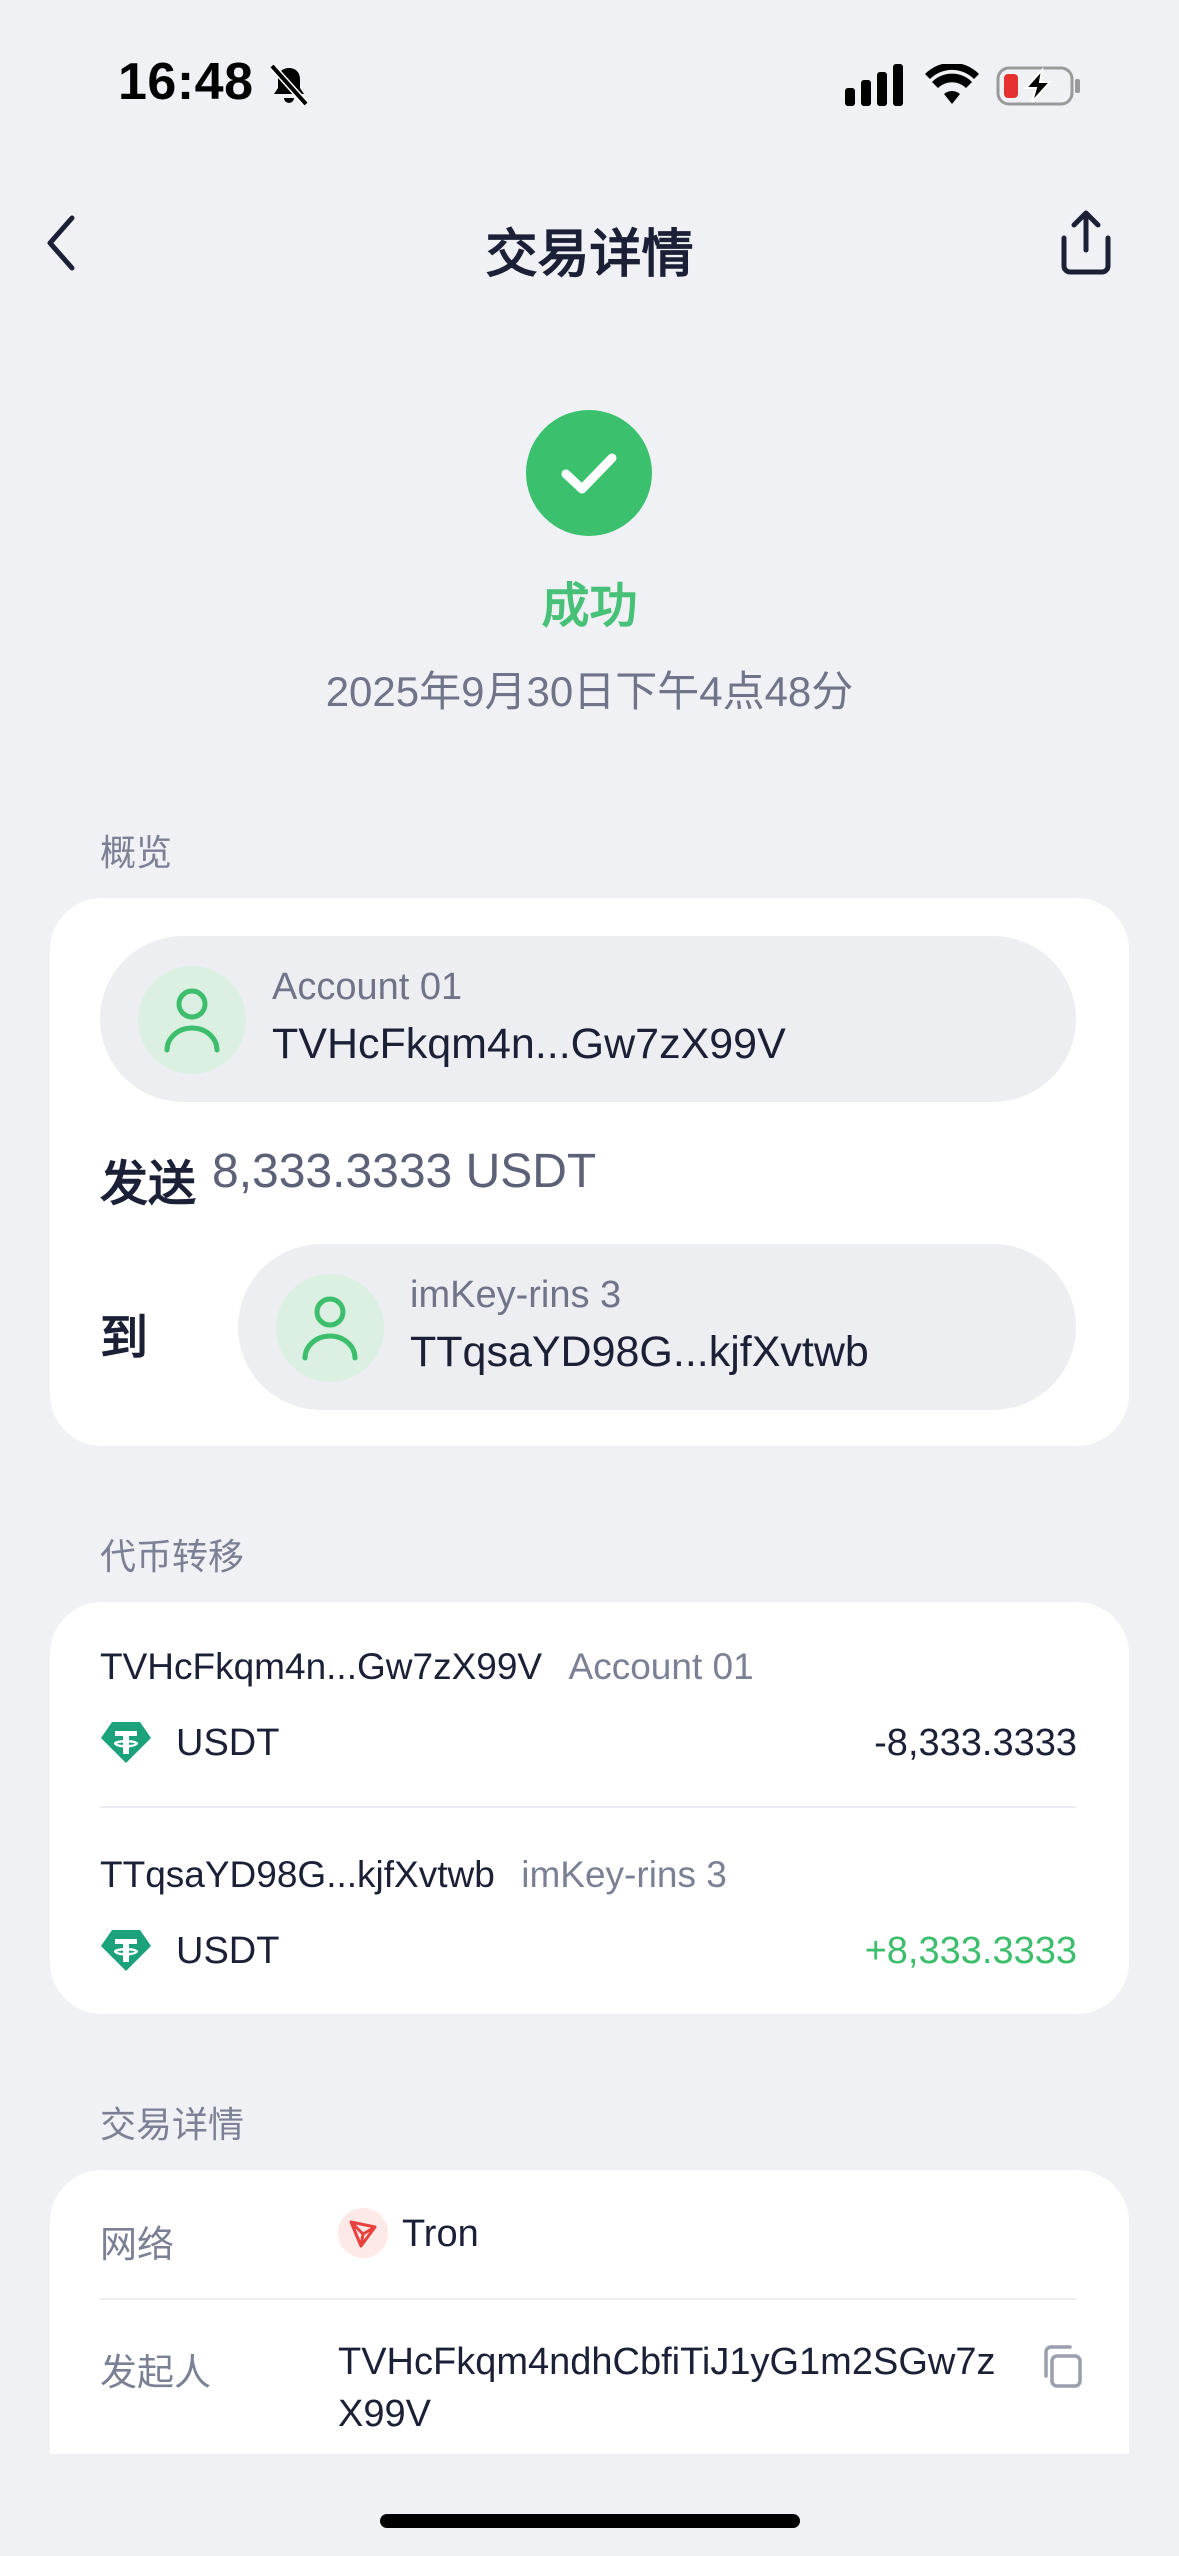 Image resolution: width=1179 pixels, height=2556 pixels. Describe the element at coordinates (404, 1171) in the screenshot. I see `send-amount: 8,333.3333 USDT` at that location.